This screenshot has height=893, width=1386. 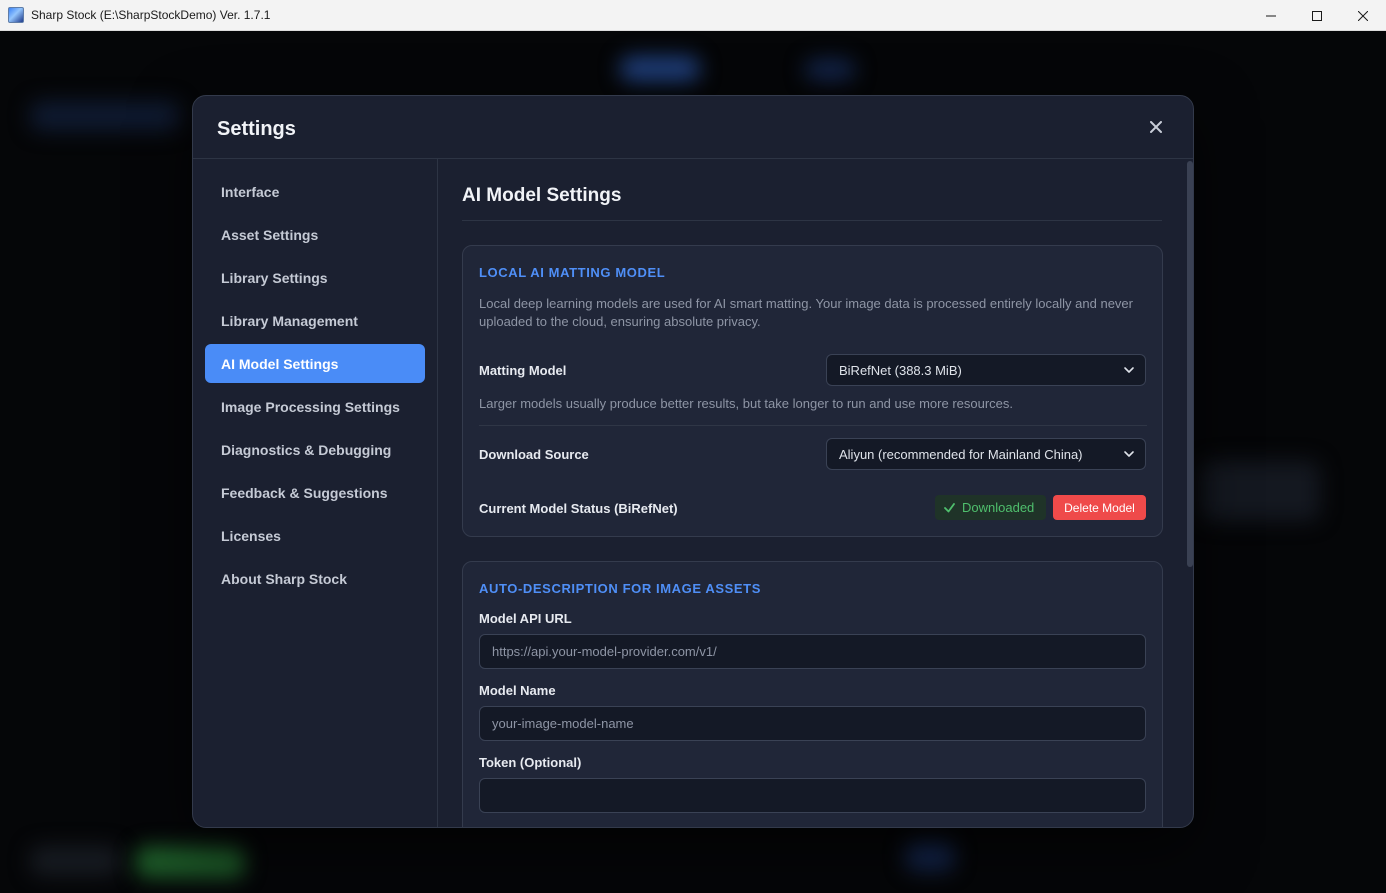 What do you see at coordinates (812, 651) in the screenshot?
I see `api-url-input` at bounding box center [812, 651].